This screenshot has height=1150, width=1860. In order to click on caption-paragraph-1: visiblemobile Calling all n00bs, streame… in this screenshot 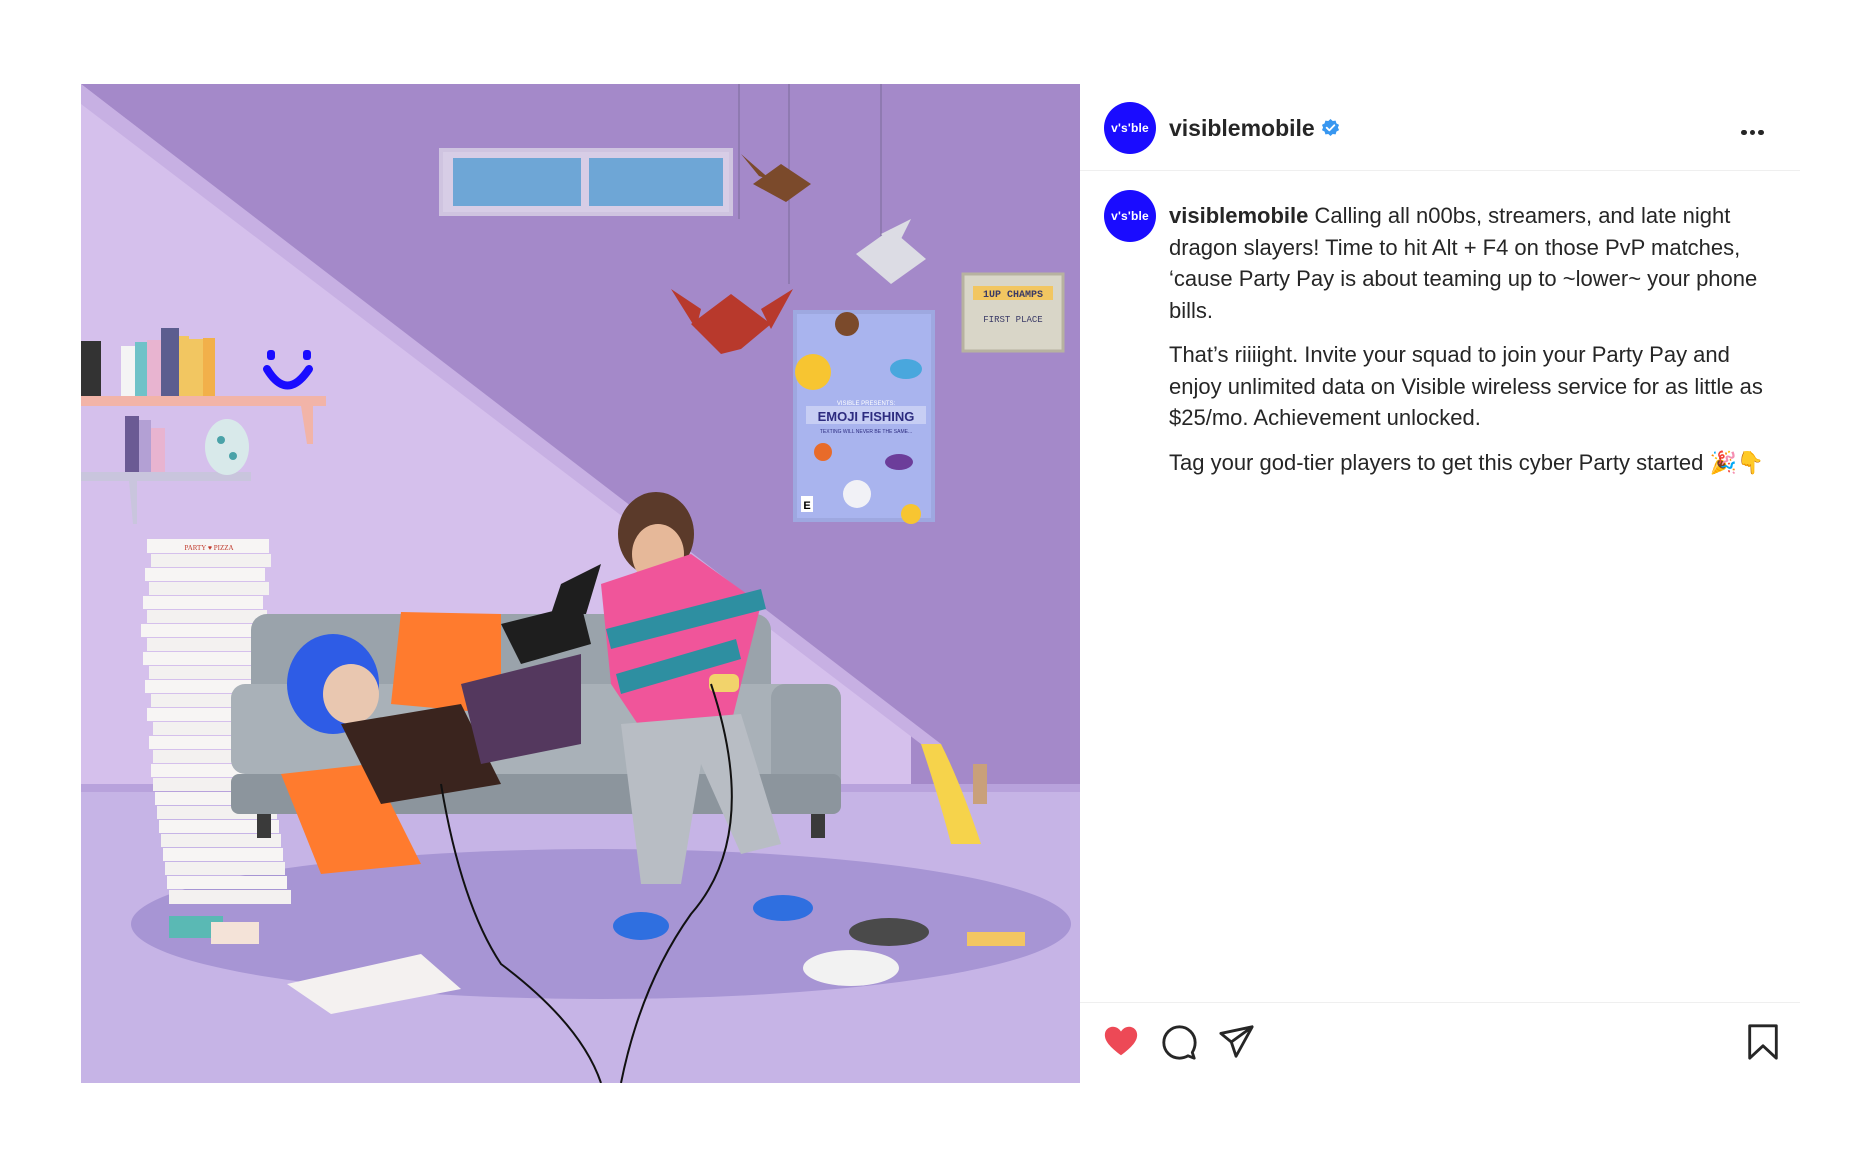, I will do `click(1469, 263)`.